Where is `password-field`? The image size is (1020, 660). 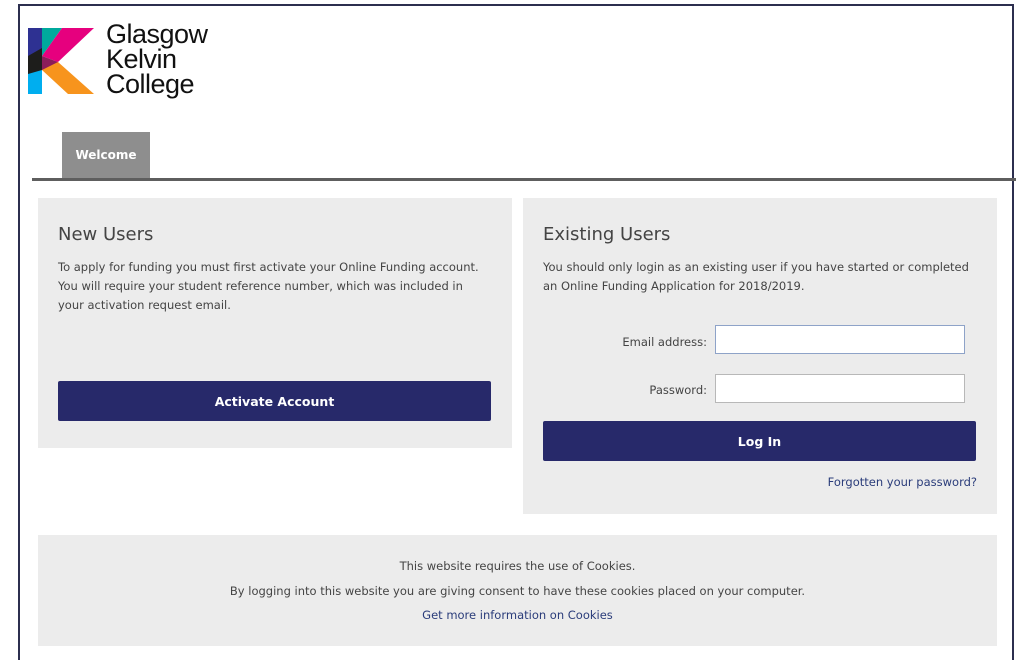 password-field is located at coordinates (840, 388).